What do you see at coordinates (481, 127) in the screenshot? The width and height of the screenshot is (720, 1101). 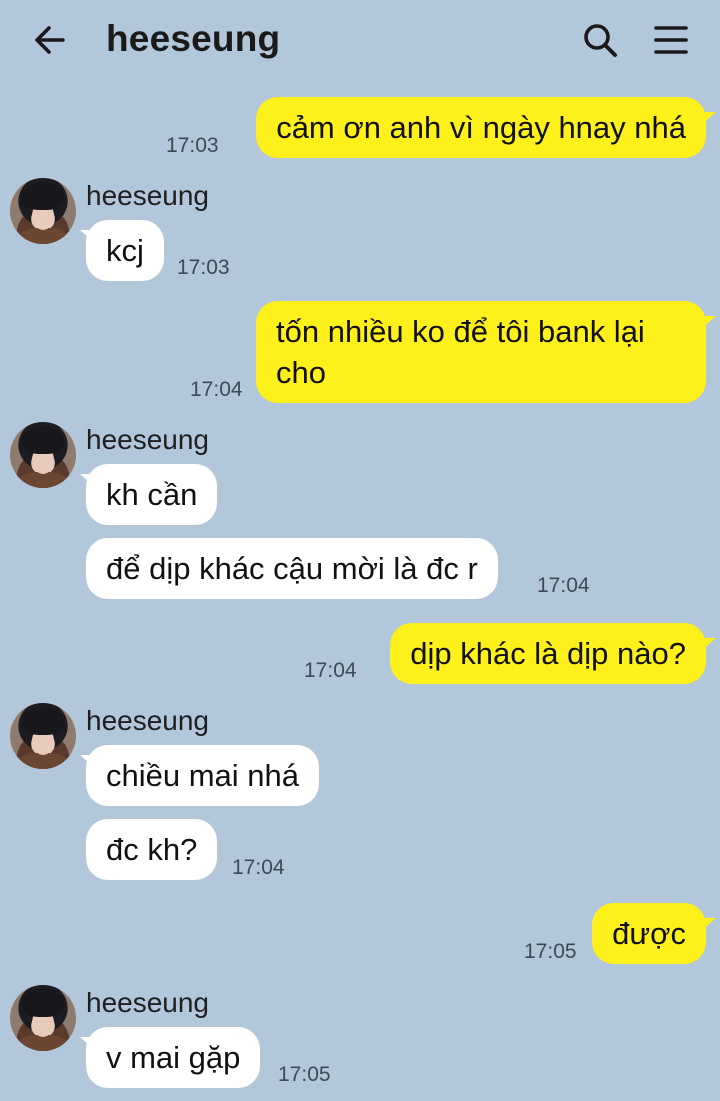 I see `my-message-bubble: cảm ơn anh vì ngày hnay nhá` at bounding box center [481, 127].